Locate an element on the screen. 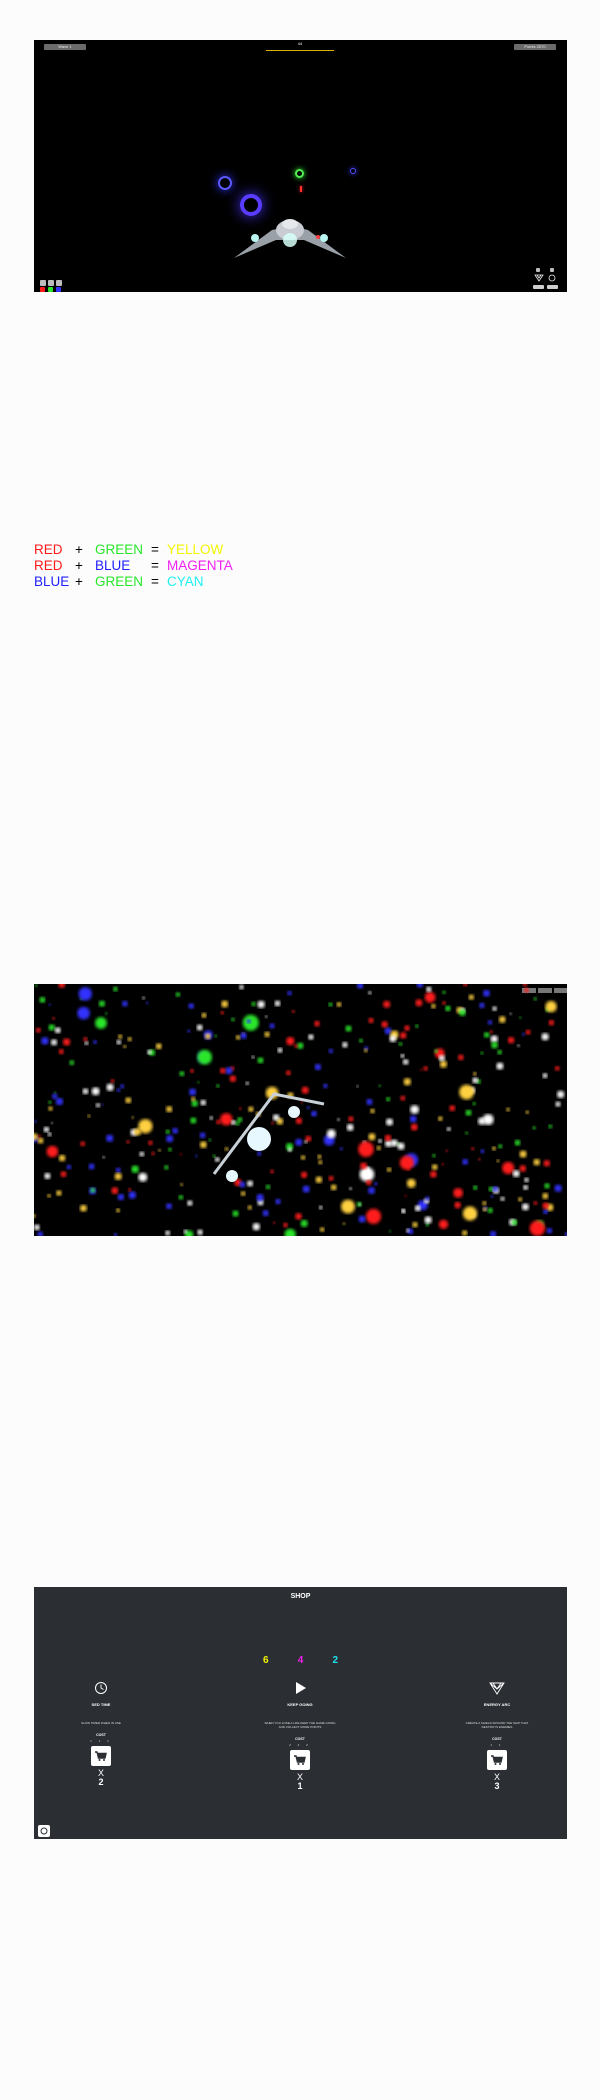  item-cost-values: 1 1 is located at coordinates (497, 1745).